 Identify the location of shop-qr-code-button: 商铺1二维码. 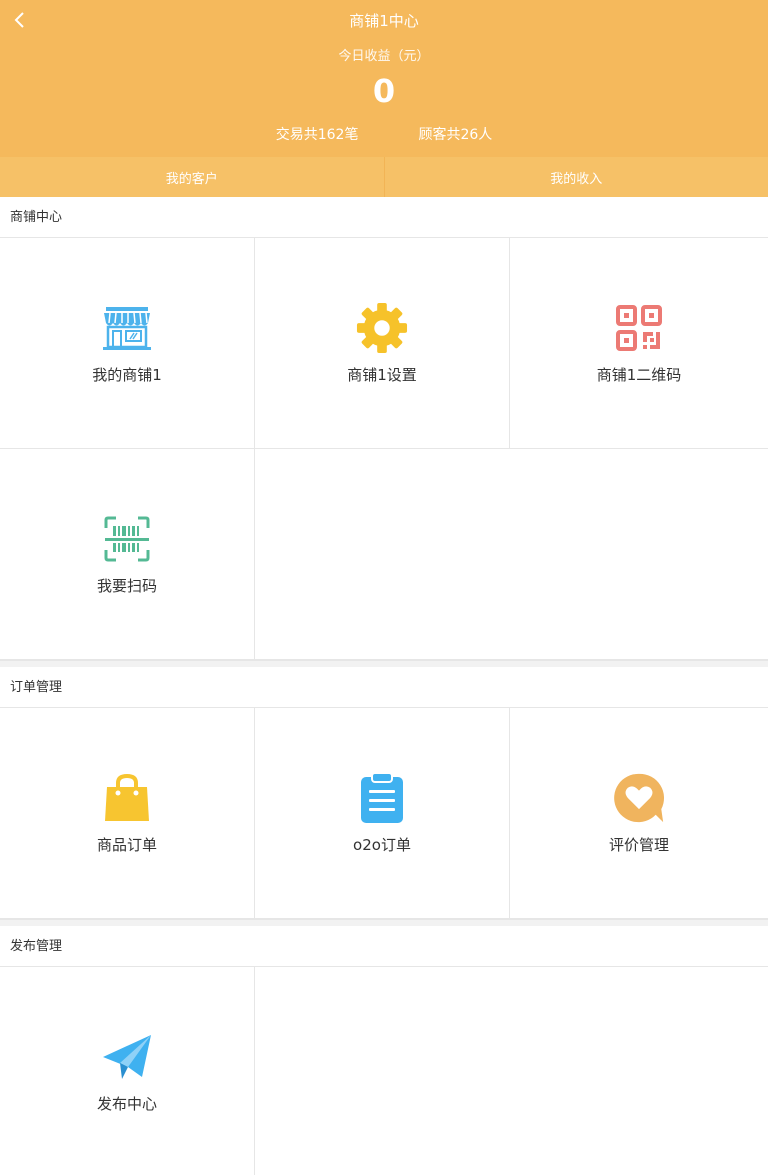
(639, 343).